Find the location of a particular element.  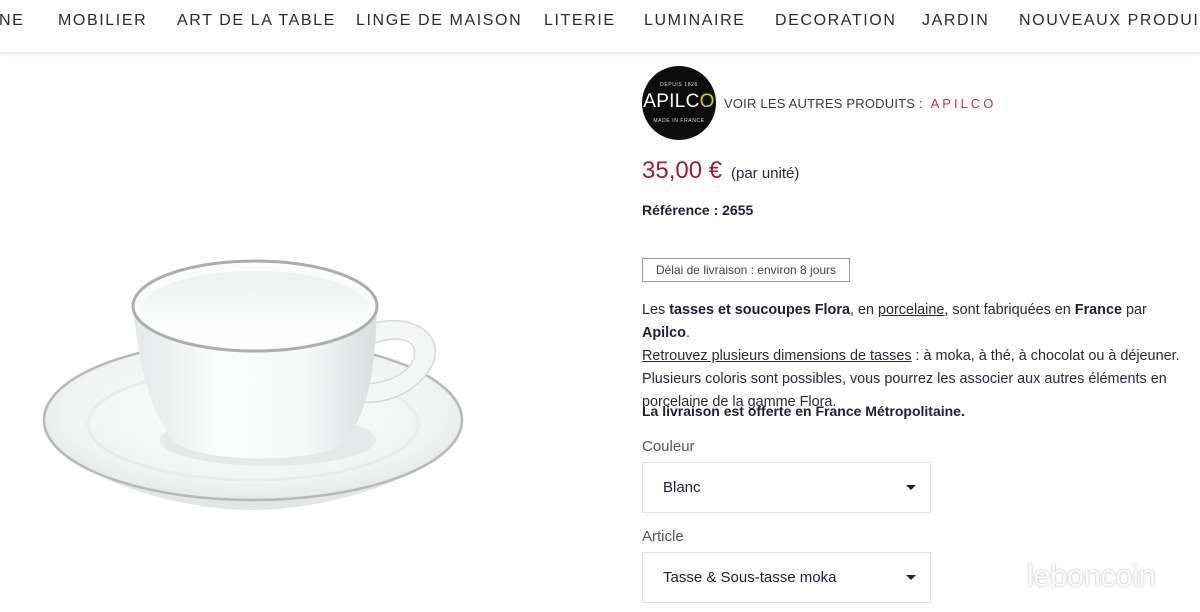

brand-logo: DEPUIS 1826 APILCO MADE IN FRANCE is located at coordinates (679, 103).